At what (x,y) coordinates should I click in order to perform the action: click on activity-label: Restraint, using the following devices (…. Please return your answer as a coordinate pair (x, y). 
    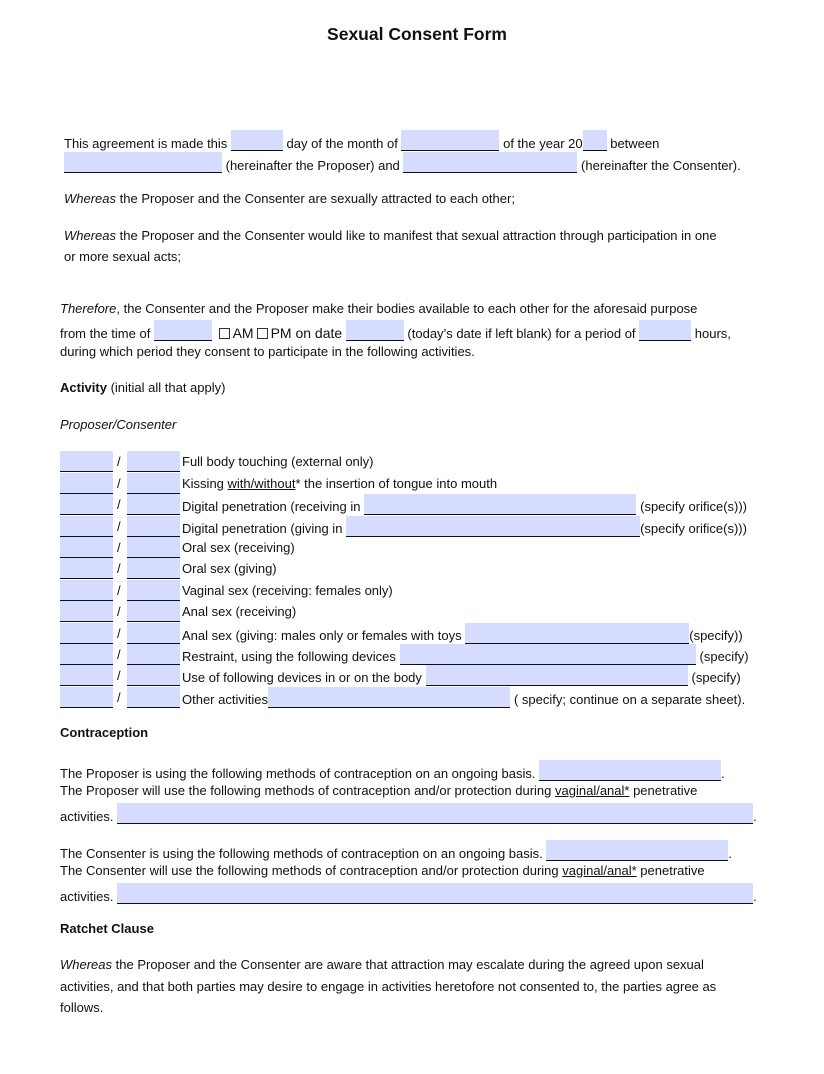
    Looking at the image, I should click on (465, 655).